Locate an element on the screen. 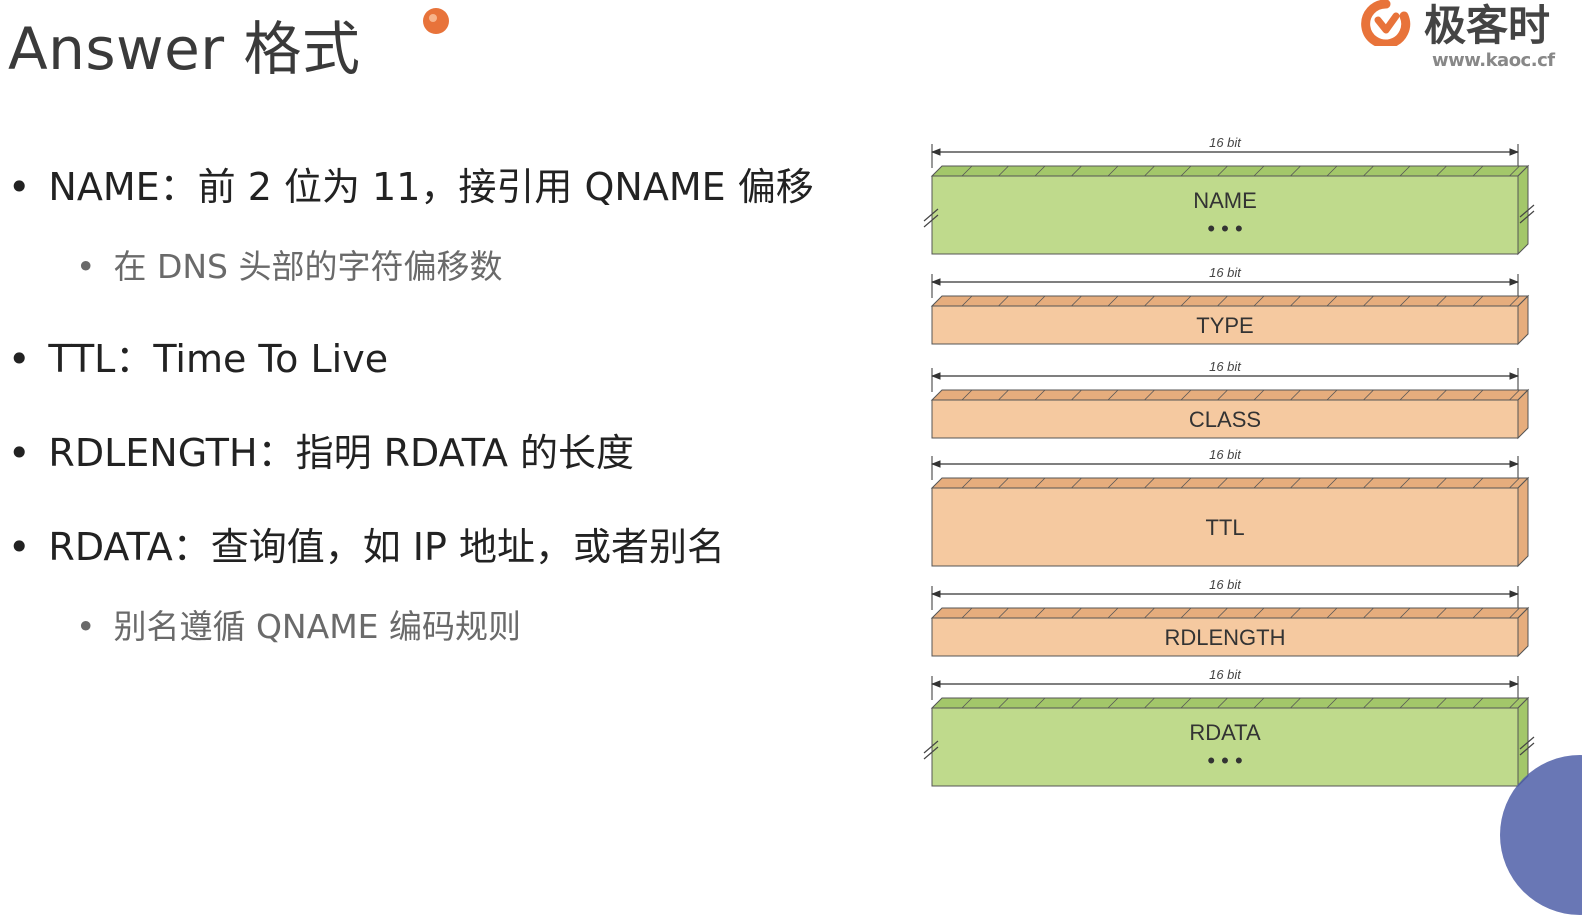 Image resolution: width=1582 pixels, height=915 pixels. field-label: RDATA is located at coordinates (1225, 732).